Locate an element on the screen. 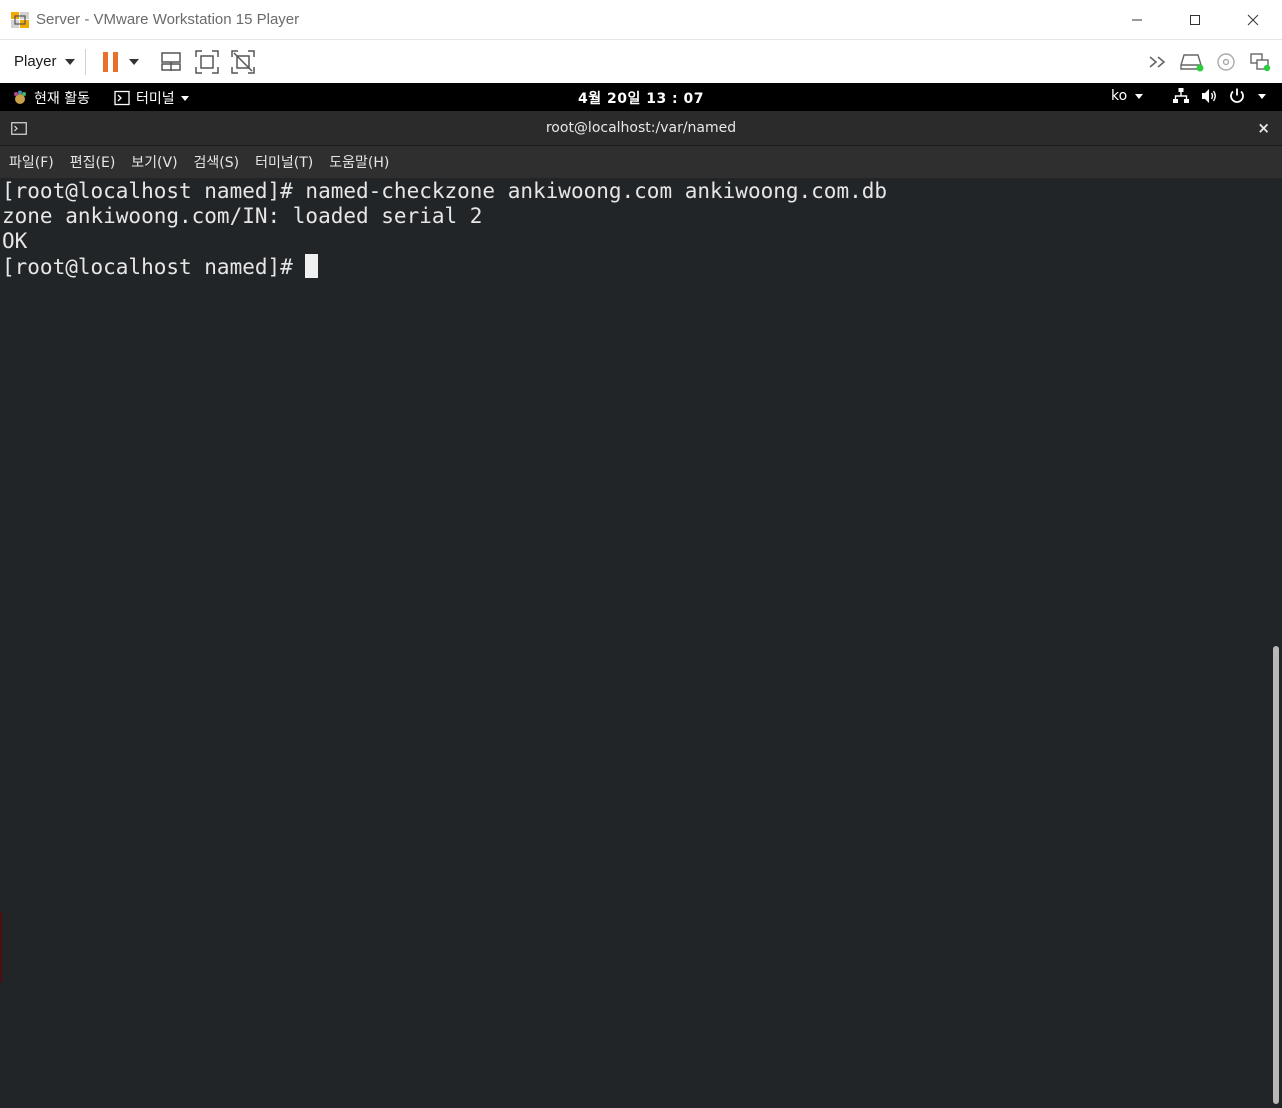 The image size is (1282, 1108). window-edge-accent is located at coordinates (1, 947).